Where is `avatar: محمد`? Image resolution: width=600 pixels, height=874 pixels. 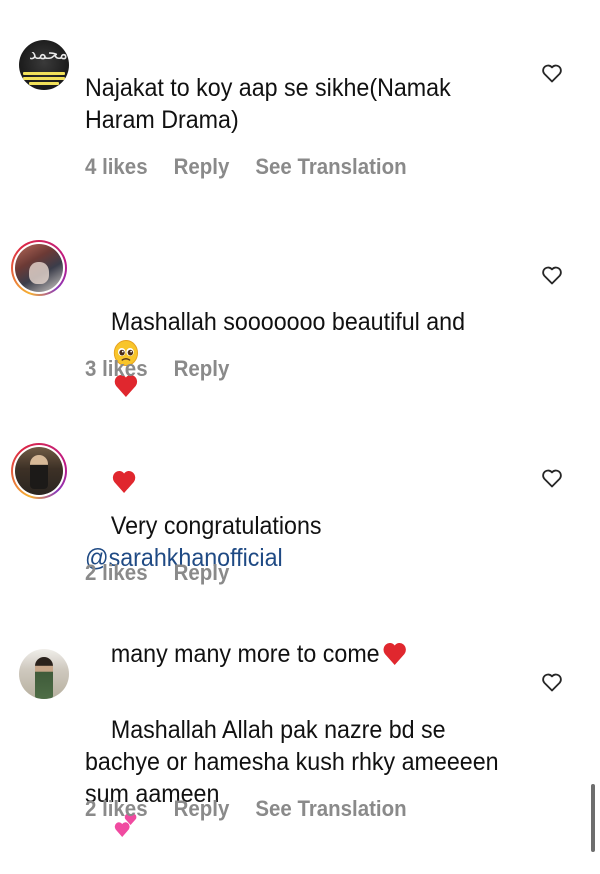 avatar: محمد is located at coordinates (44, 65).